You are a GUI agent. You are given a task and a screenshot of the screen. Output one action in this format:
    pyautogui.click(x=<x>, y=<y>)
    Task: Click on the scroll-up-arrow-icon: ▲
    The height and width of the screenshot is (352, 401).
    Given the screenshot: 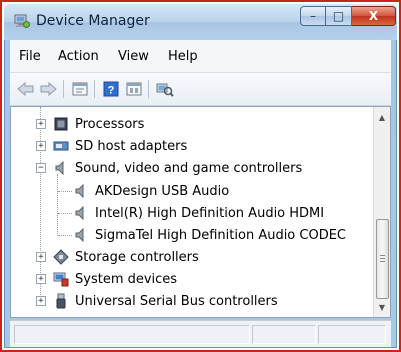 What is the action you would take?
    pyautogui.click(x=382, y=117)
    